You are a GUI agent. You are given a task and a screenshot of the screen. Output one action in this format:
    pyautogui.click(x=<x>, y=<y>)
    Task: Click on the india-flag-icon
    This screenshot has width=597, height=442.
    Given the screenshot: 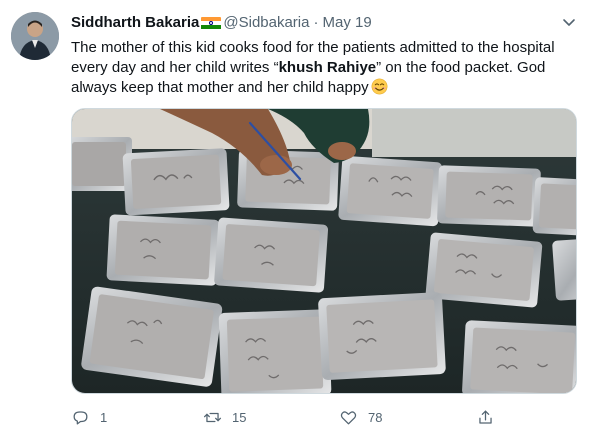 What is the action you would take?
    pyautogui.click(x=211, y=23)
    